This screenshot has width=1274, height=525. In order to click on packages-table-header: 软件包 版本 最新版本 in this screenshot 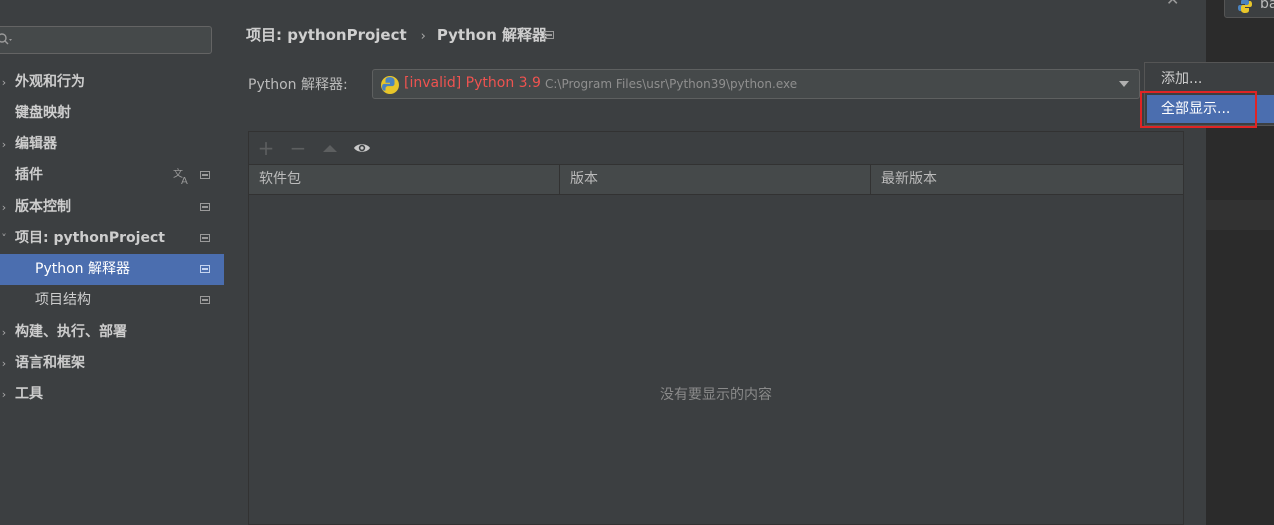, I will do `click(716, 179)`.